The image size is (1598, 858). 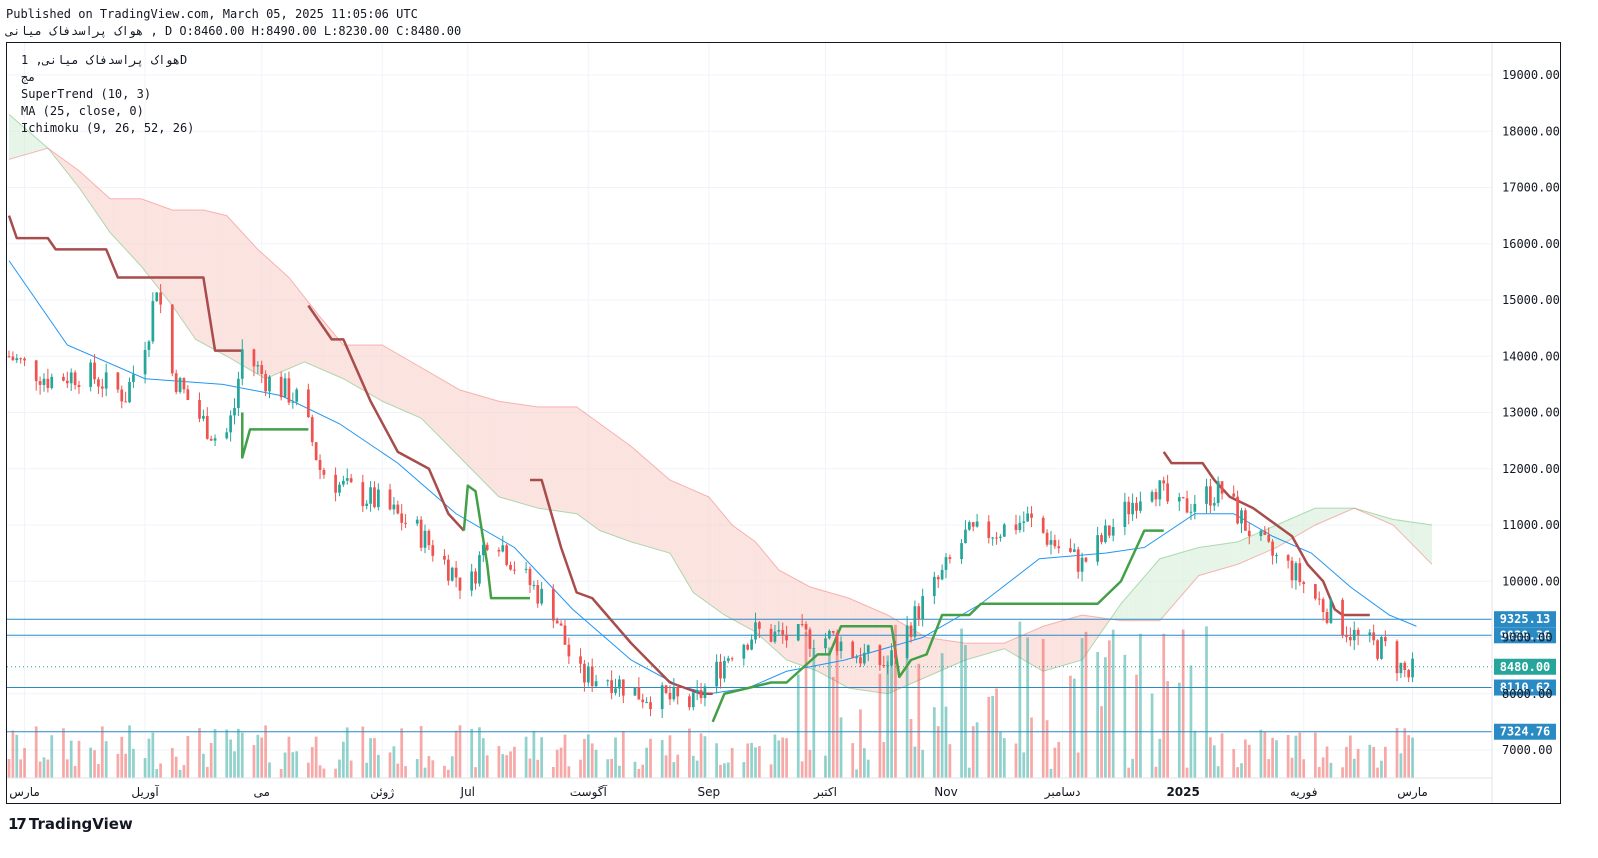 What do you see at coordinates (104, 60) in the screenshot?
I see `legend-symbol: هواک پراسدفاک میانی, 1D` at bounding box center [104, 60].